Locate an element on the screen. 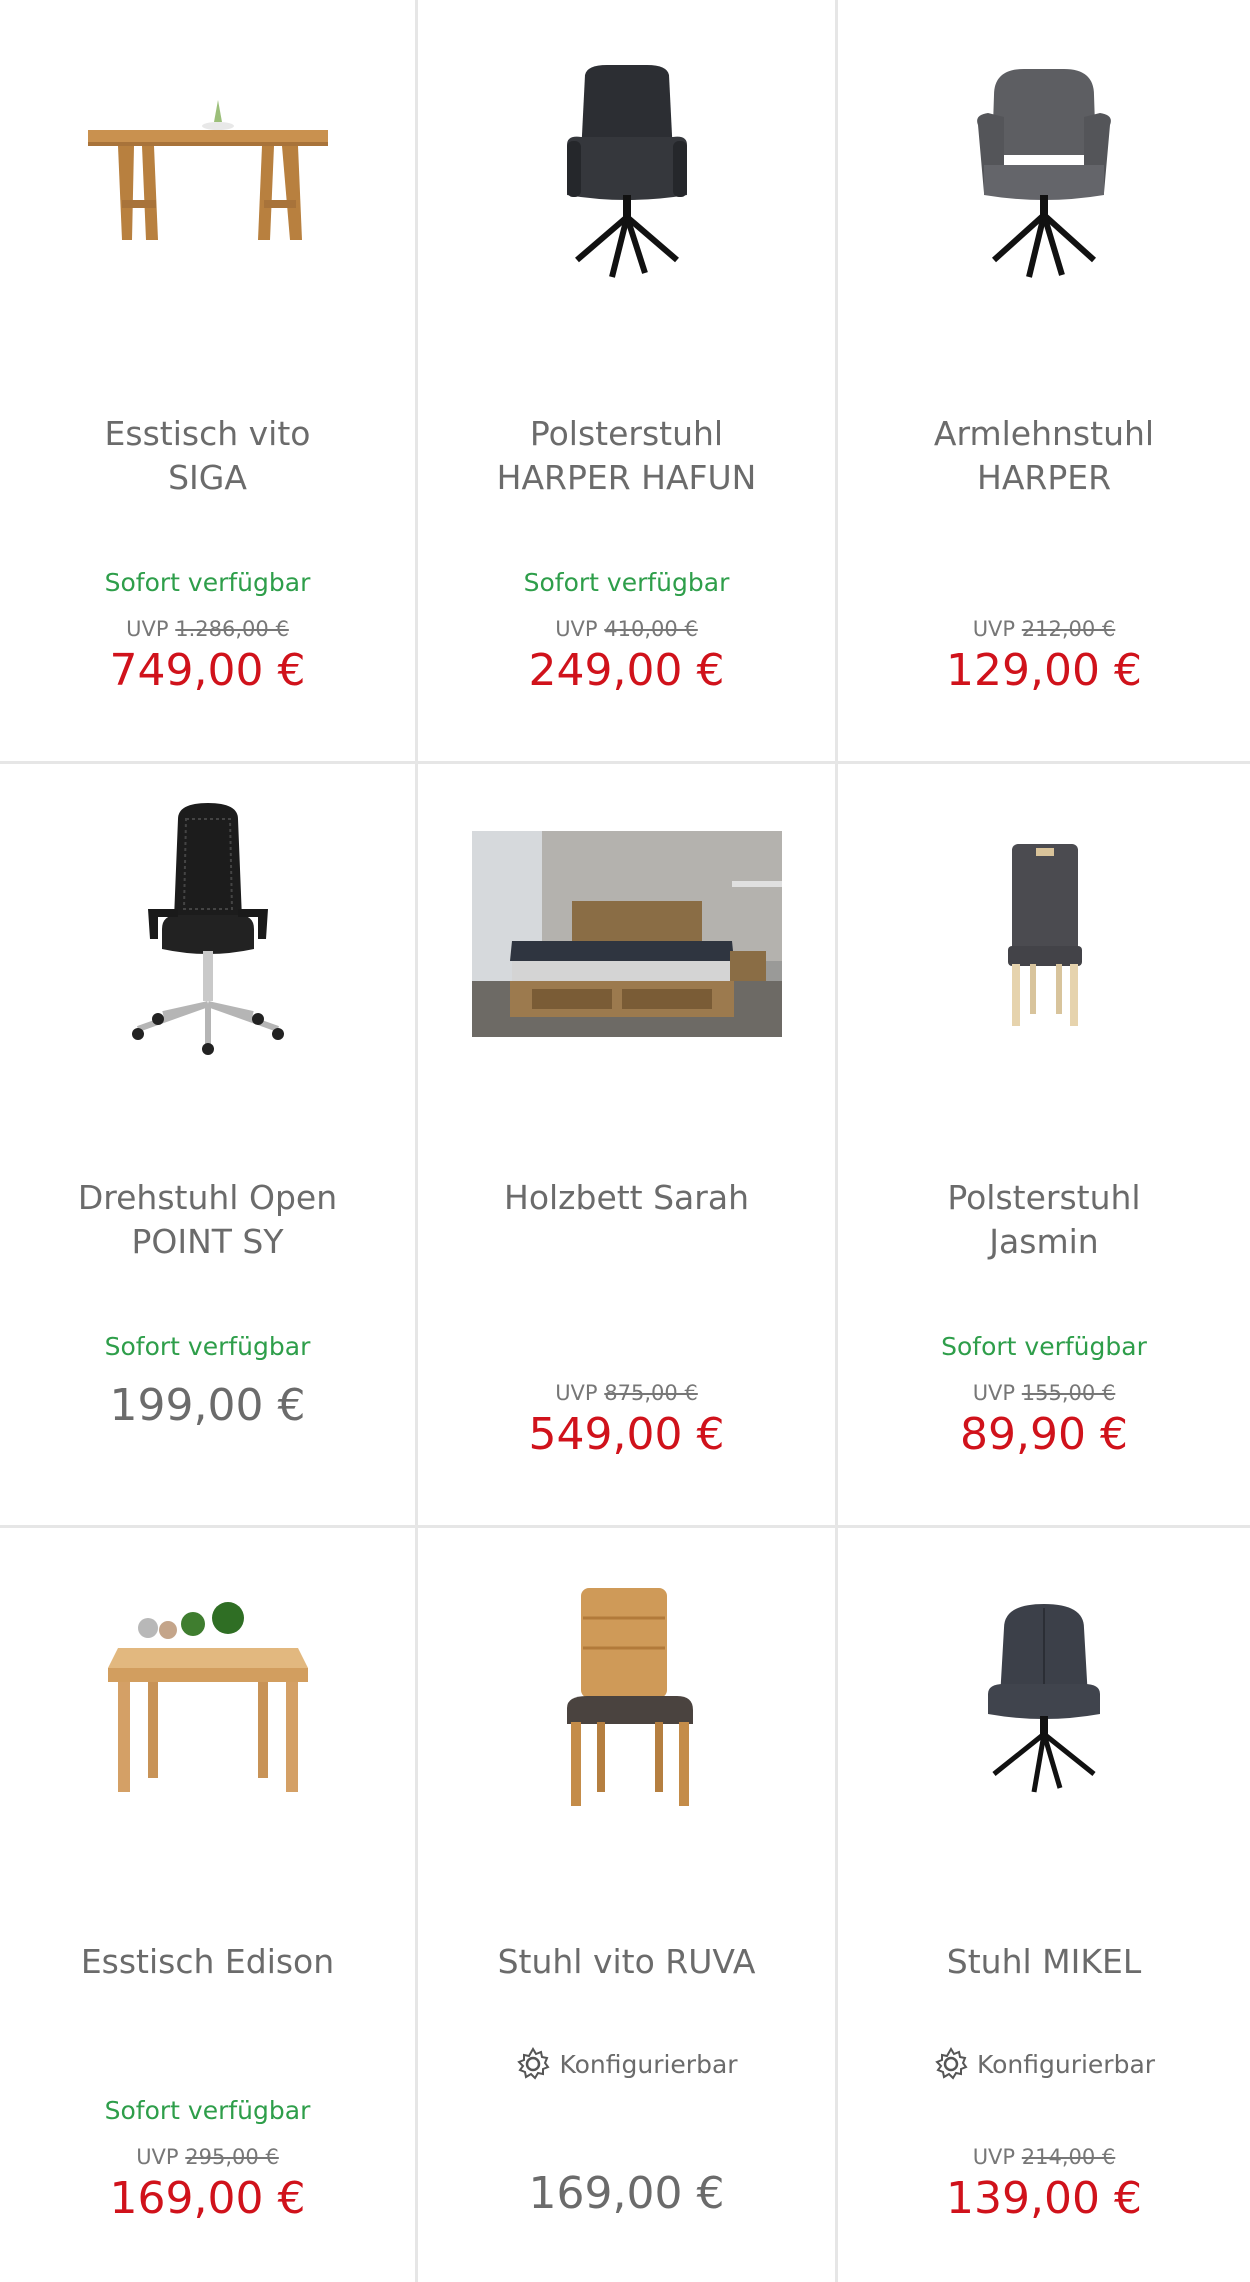 This screenshot has width=1250, height=2282. uvp-price: UVP 410,00 € is located at coordinates (626, 629).